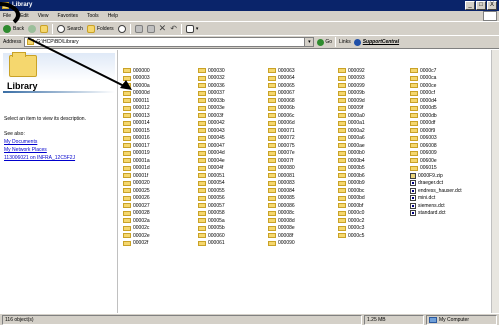 The width and height of the screenshot is (499, 325). I want to click on folder-item: 00007f, so click(281, 161).